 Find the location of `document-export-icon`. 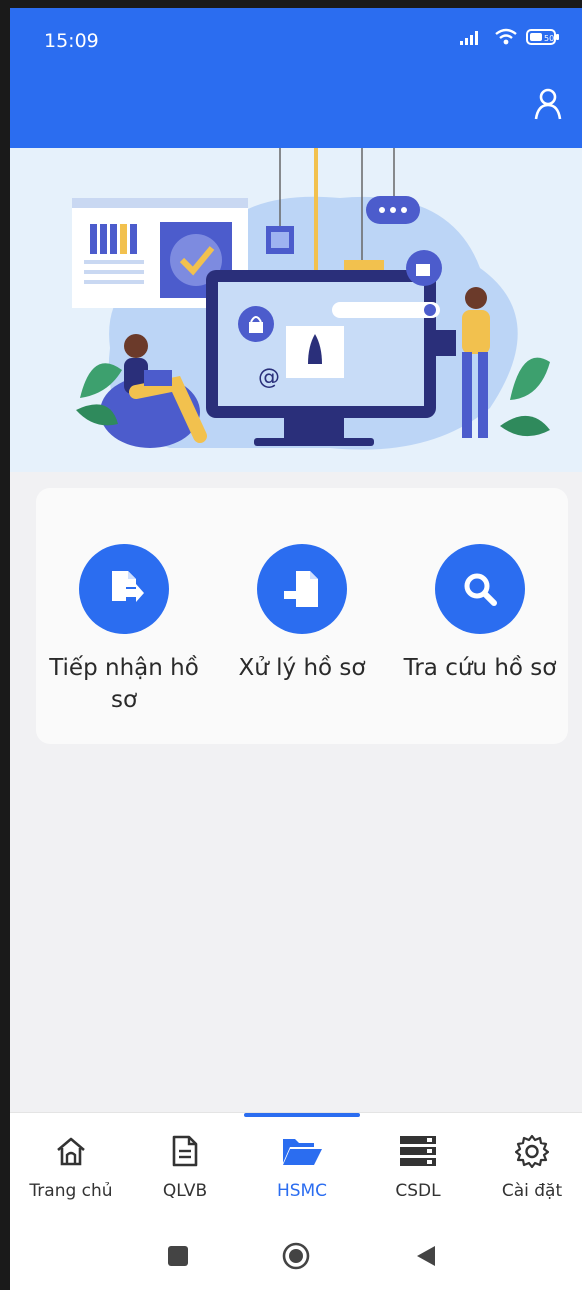

document-export-icon is located at coordinates (128, 586).